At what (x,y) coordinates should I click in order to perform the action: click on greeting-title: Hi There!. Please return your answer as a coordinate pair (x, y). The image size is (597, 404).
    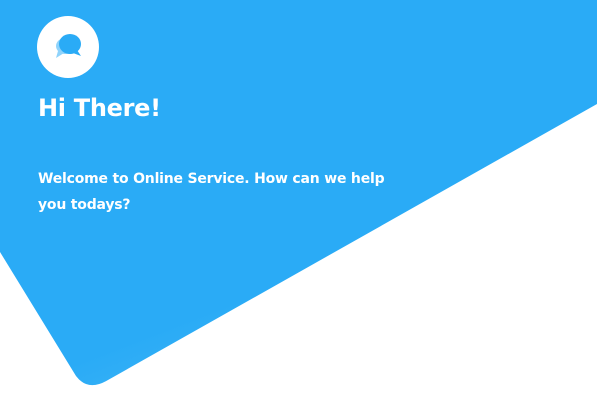
    Looking at the image, I should click on (99, 108).